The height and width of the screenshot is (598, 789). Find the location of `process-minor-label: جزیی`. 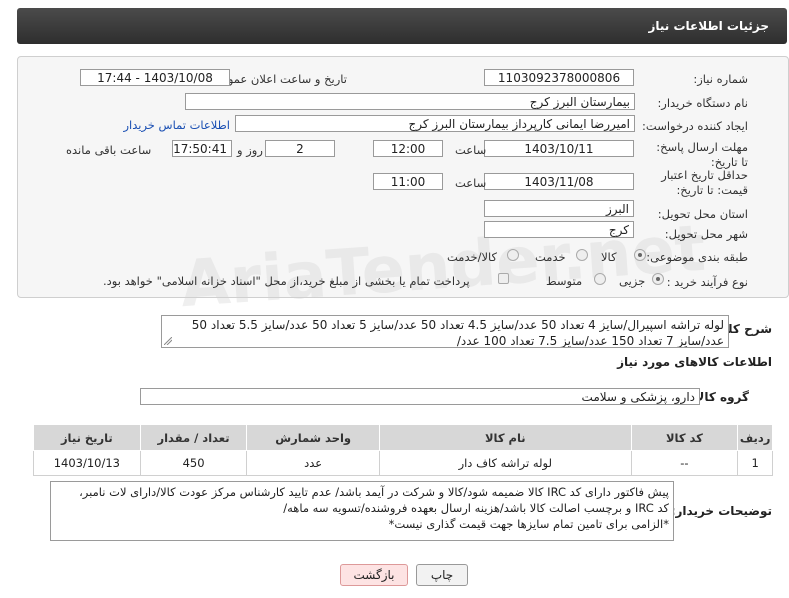

process-minor-label: جزیی is located at coordinates (632, 281).